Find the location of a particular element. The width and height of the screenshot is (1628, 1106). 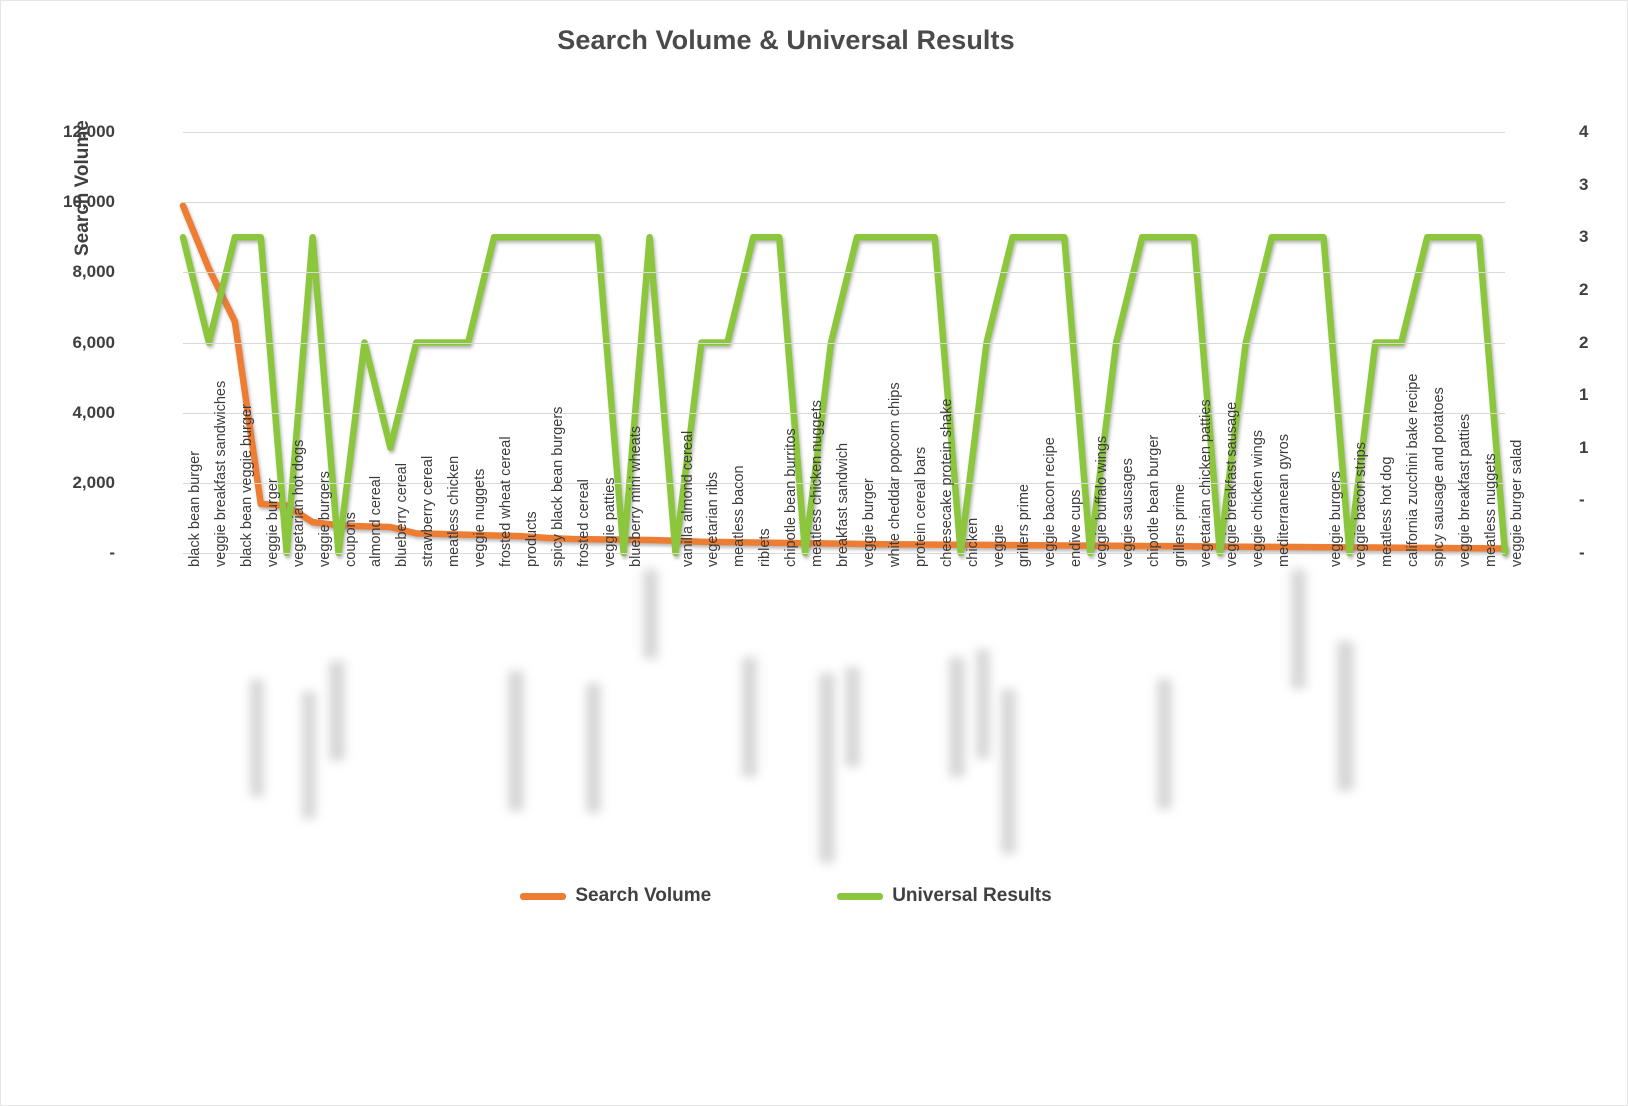

x-axis-label: vegetarian chicken patties is located at coordinates (1205, 483).